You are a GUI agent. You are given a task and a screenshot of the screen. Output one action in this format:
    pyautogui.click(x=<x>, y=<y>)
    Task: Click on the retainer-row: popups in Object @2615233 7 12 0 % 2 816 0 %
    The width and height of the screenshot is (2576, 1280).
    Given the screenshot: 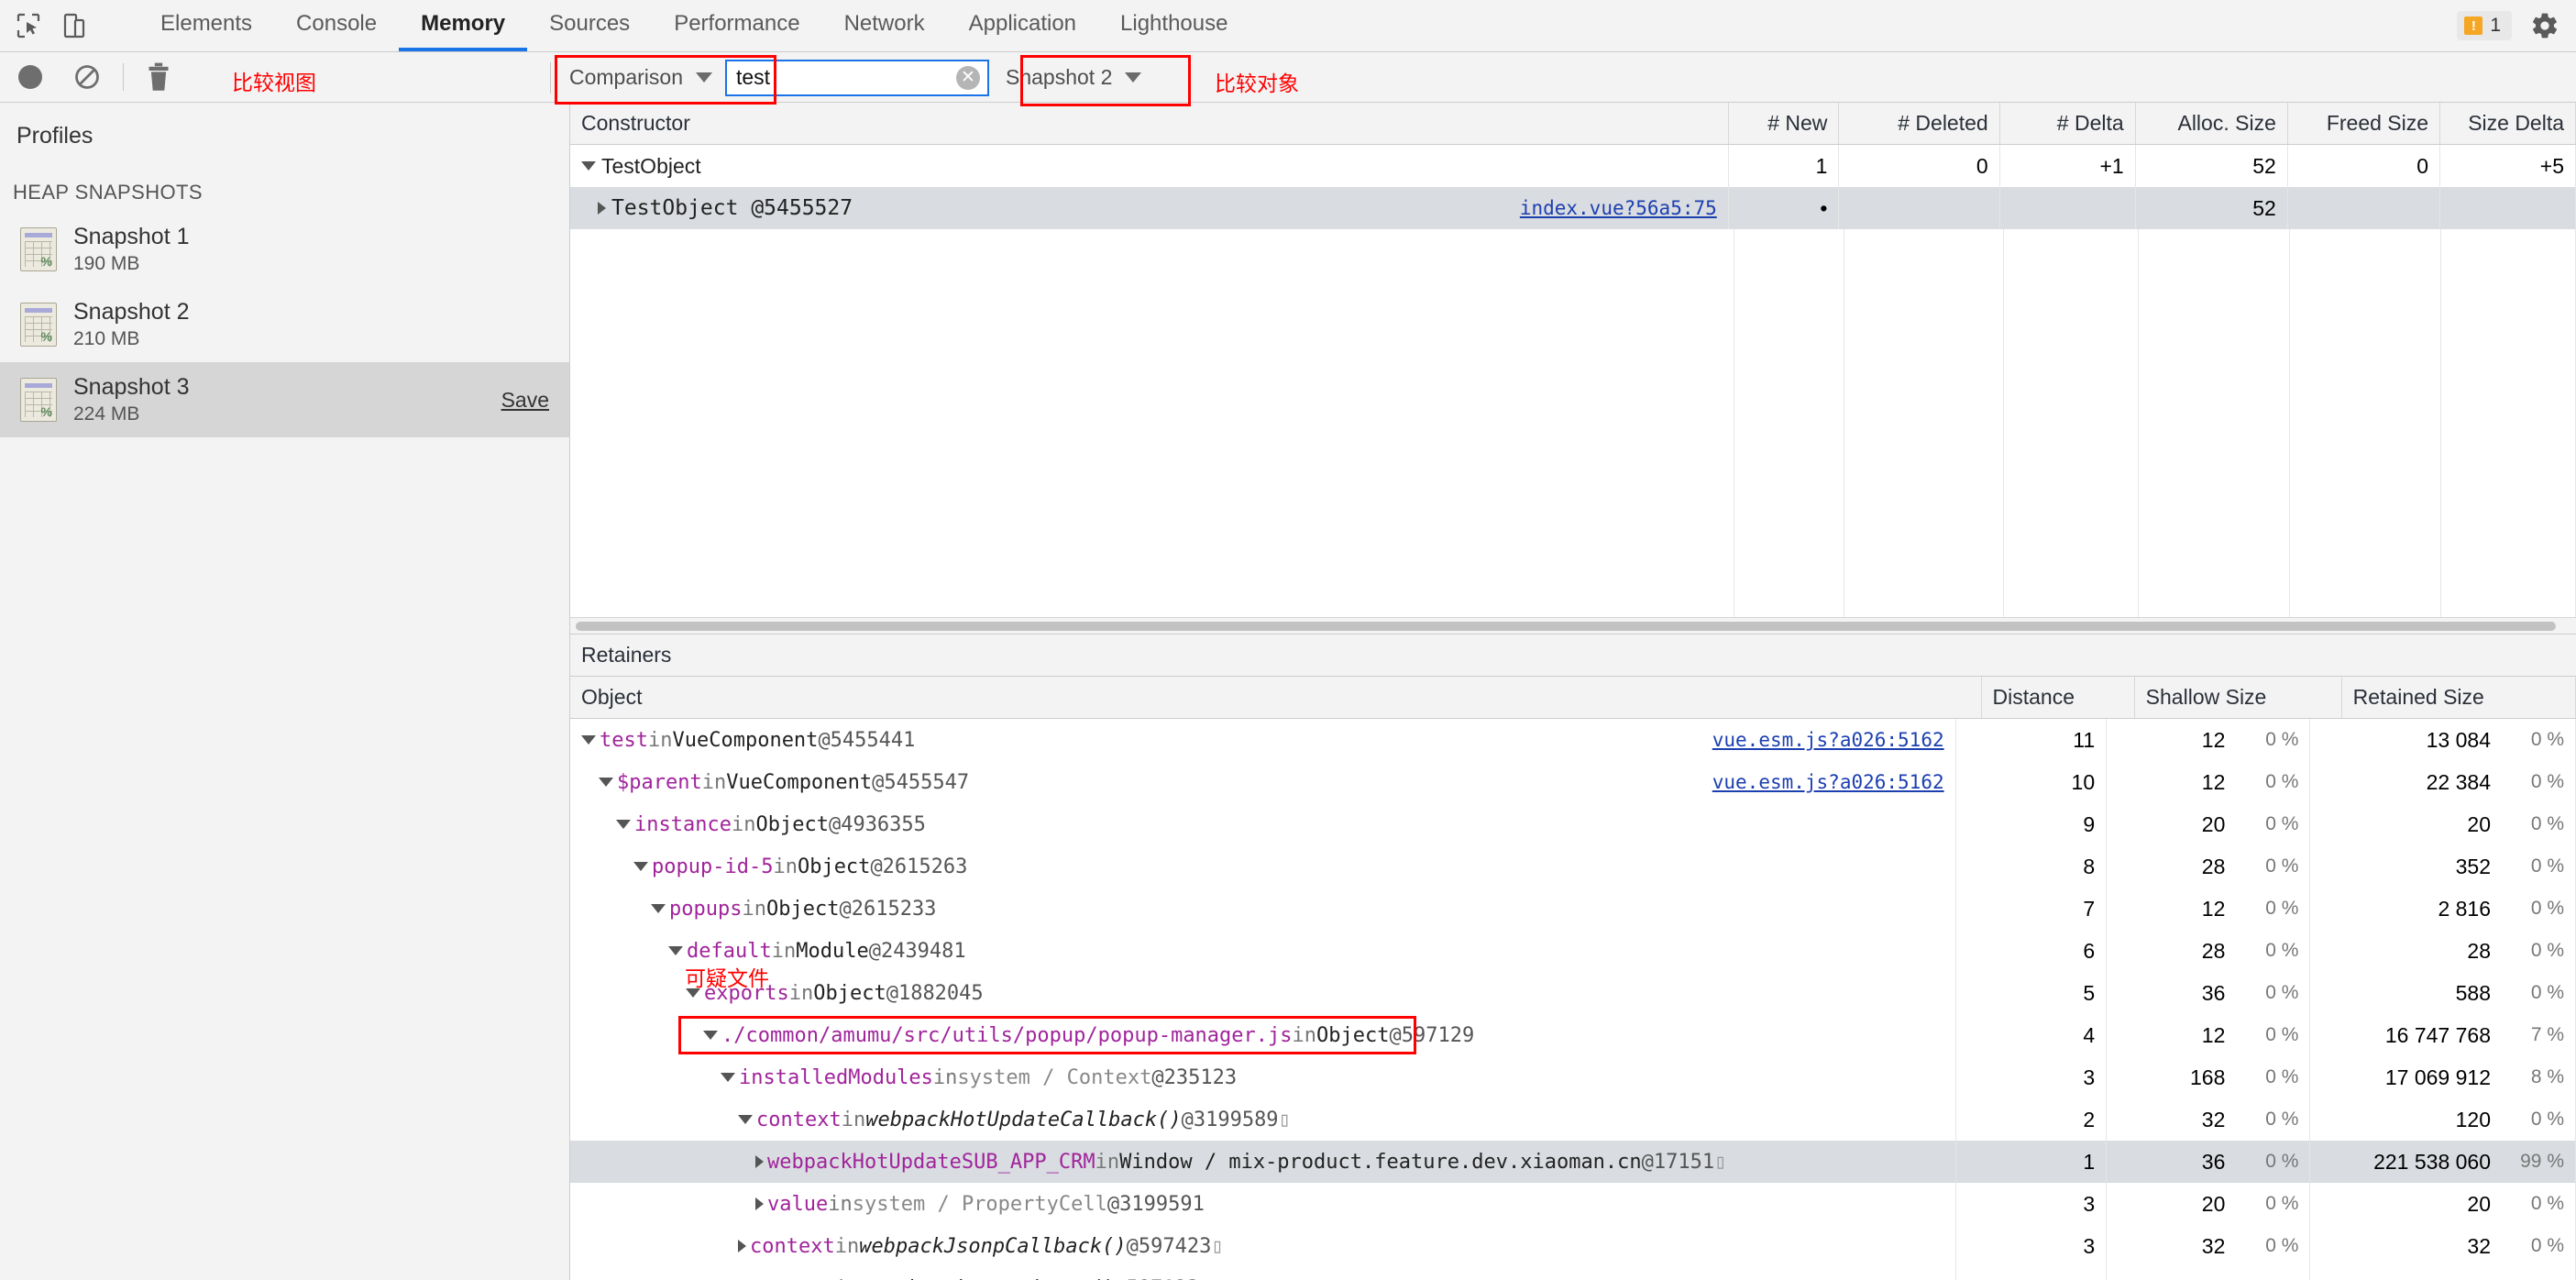 What is the action you would take?
    pyautogui.click(x=1573, y=909)
    